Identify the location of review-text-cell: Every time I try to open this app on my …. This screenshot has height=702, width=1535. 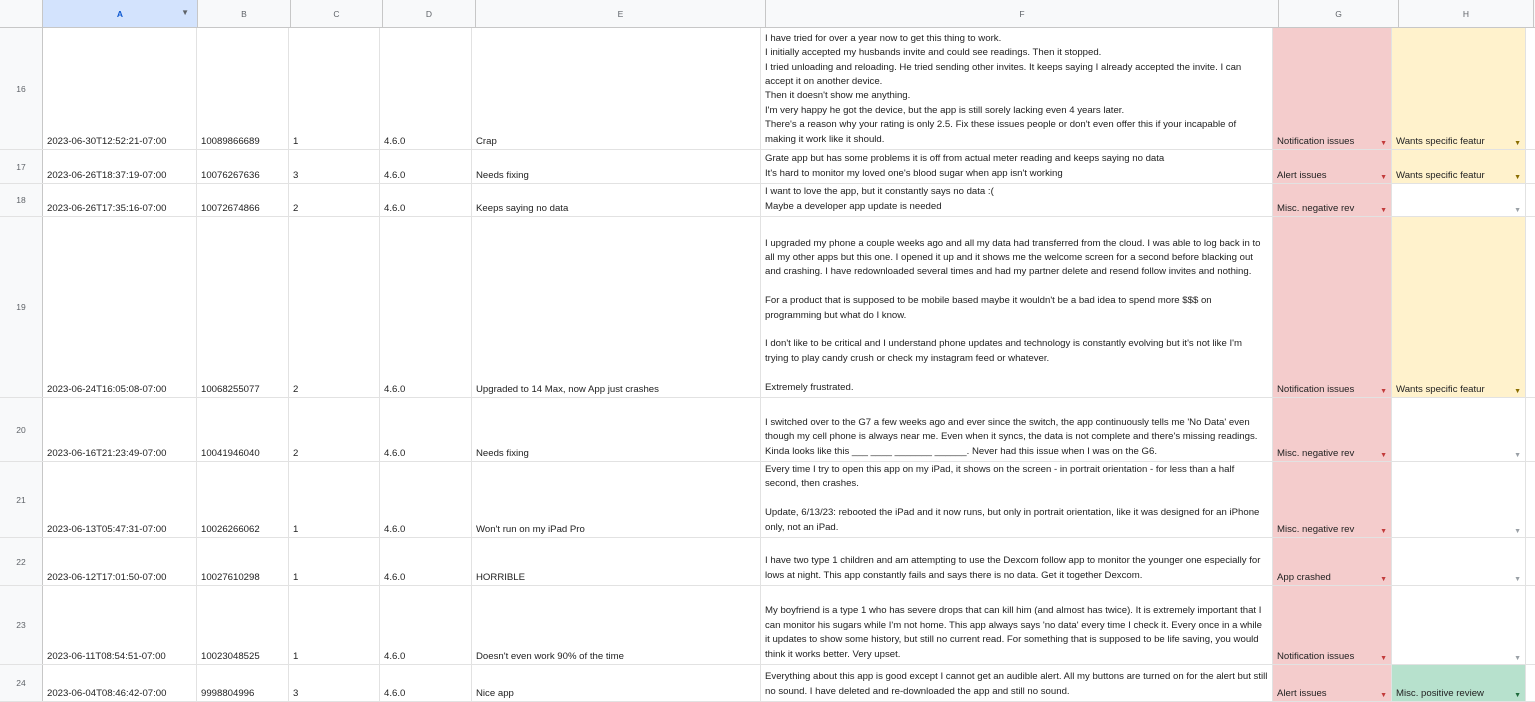
(1017, 499).